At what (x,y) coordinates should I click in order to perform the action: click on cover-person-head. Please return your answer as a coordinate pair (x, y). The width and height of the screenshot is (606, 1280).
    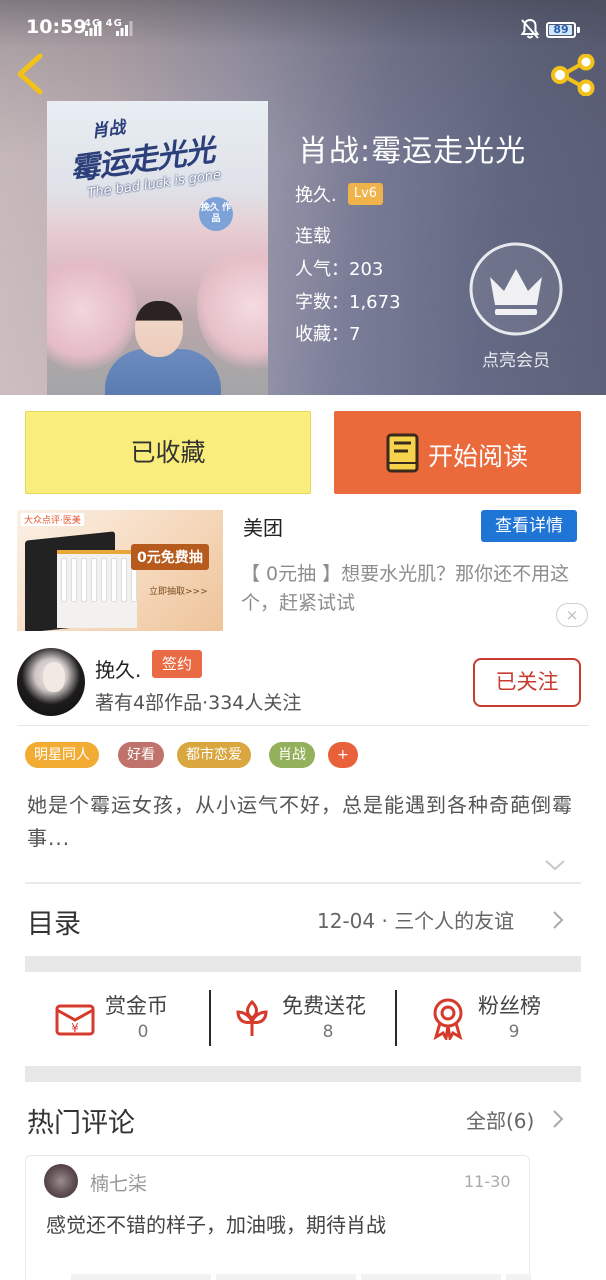
    Looking at the image, I should click on (159, 329).